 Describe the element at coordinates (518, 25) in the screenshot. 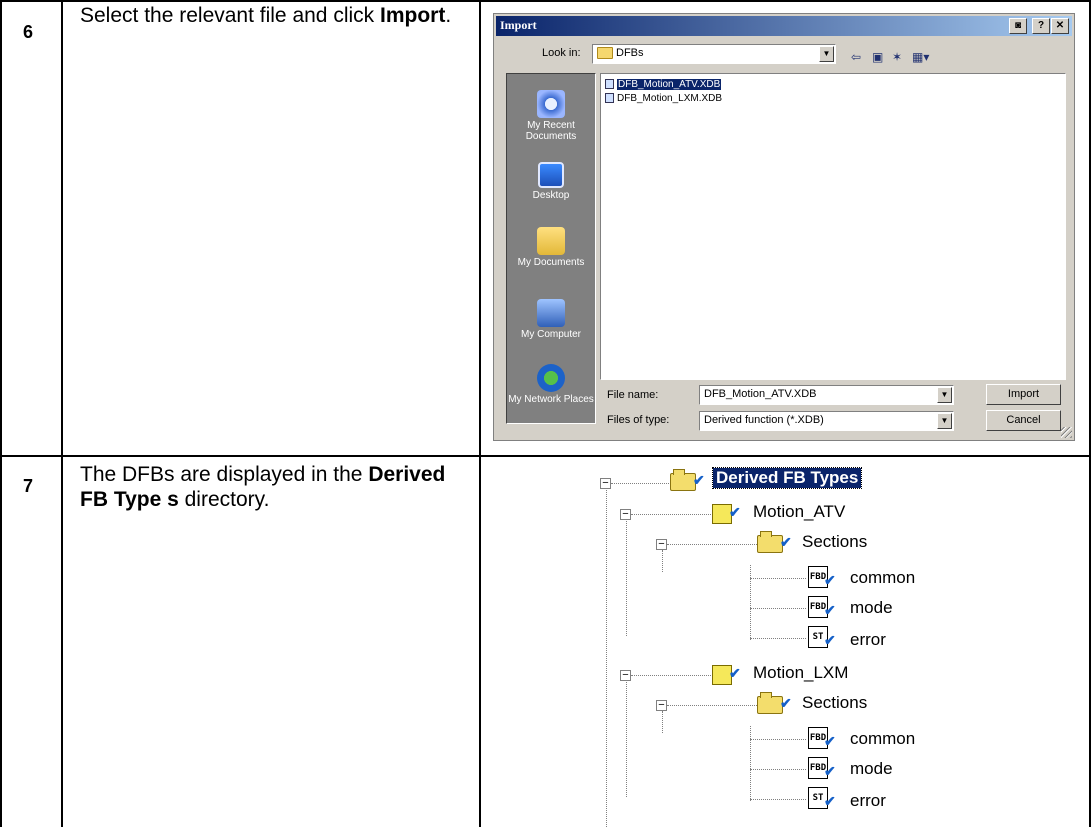

I see `dialog-title: Import` at that location.